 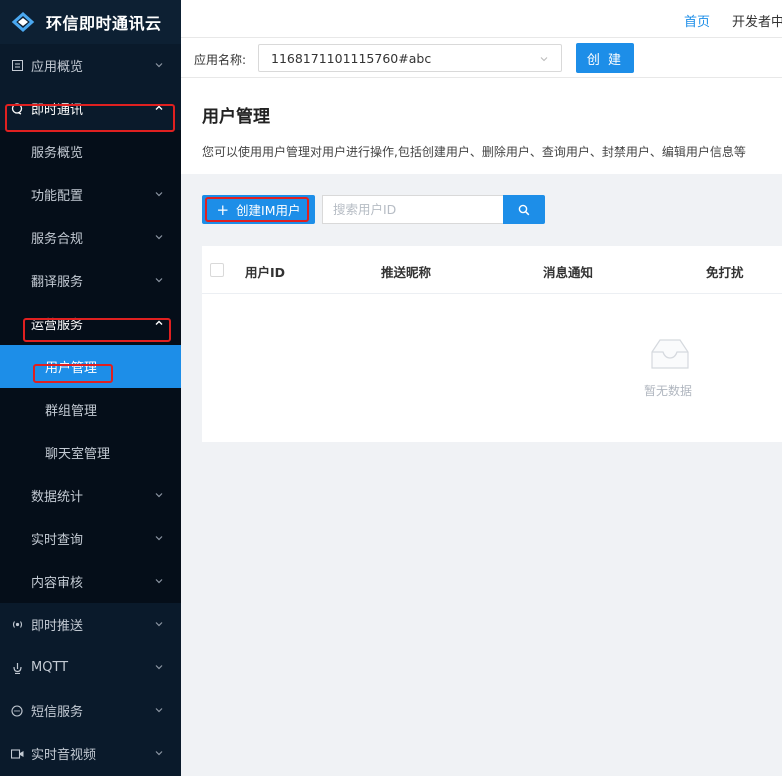 I want to click on app-select-value: 1168171101115760#abc, so click(x=351, y=58).